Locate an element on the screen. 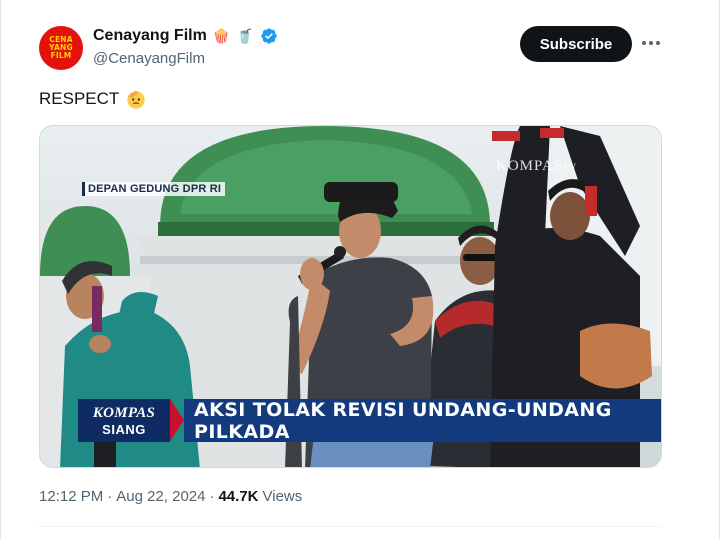  avatar-logo-text: CENA YANG FILM is located at coordinates (61, 47).